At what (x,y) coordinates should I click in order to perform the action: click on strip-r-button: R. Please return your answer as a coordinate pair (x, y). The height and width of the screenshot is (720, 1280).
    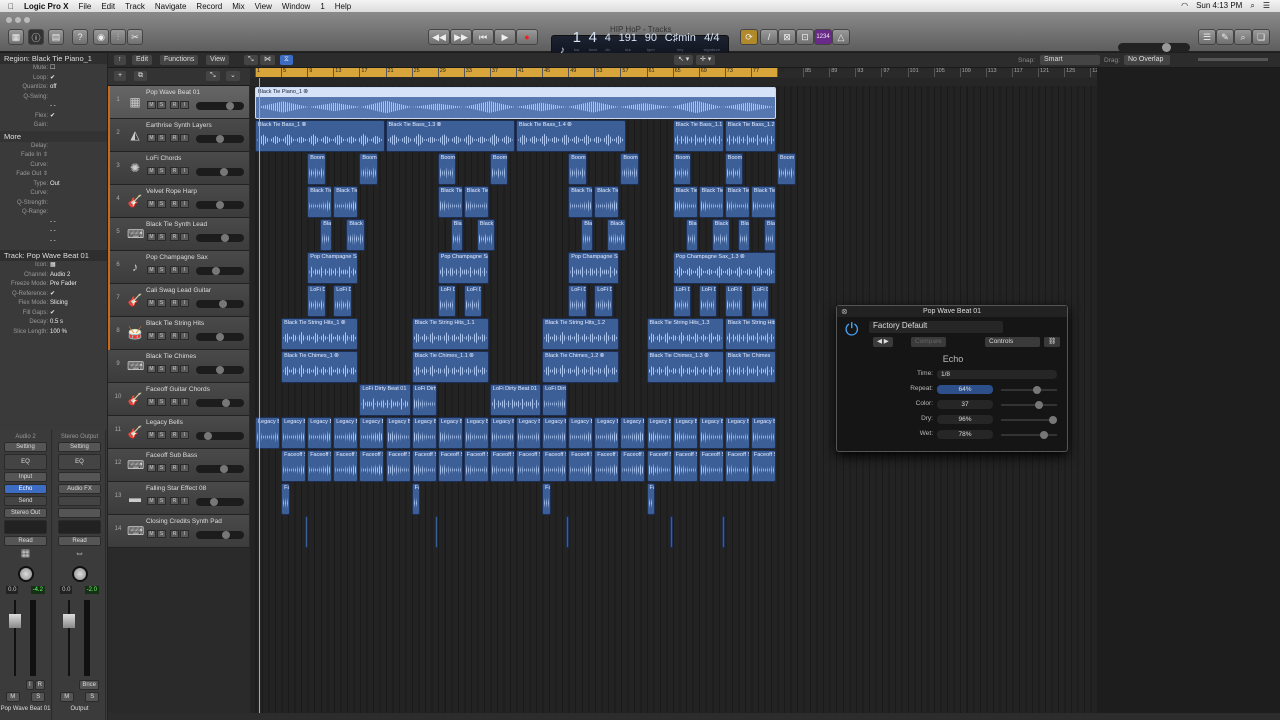
    Looking at the image, I should click on (39, 685).